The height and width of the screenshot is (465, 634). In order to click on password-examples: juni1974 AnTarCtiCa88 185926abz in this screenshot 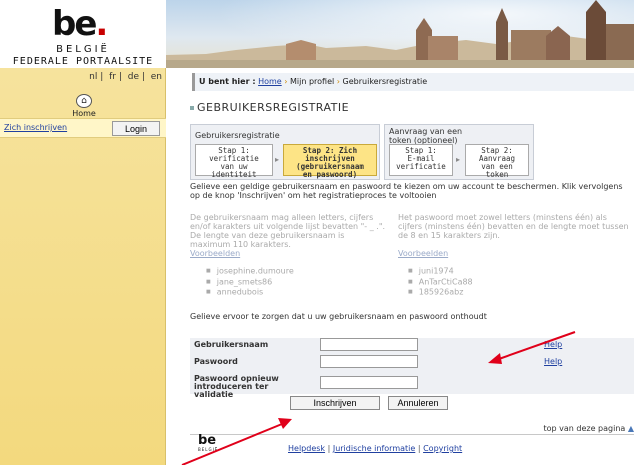, I will do `click(440, 282)`.